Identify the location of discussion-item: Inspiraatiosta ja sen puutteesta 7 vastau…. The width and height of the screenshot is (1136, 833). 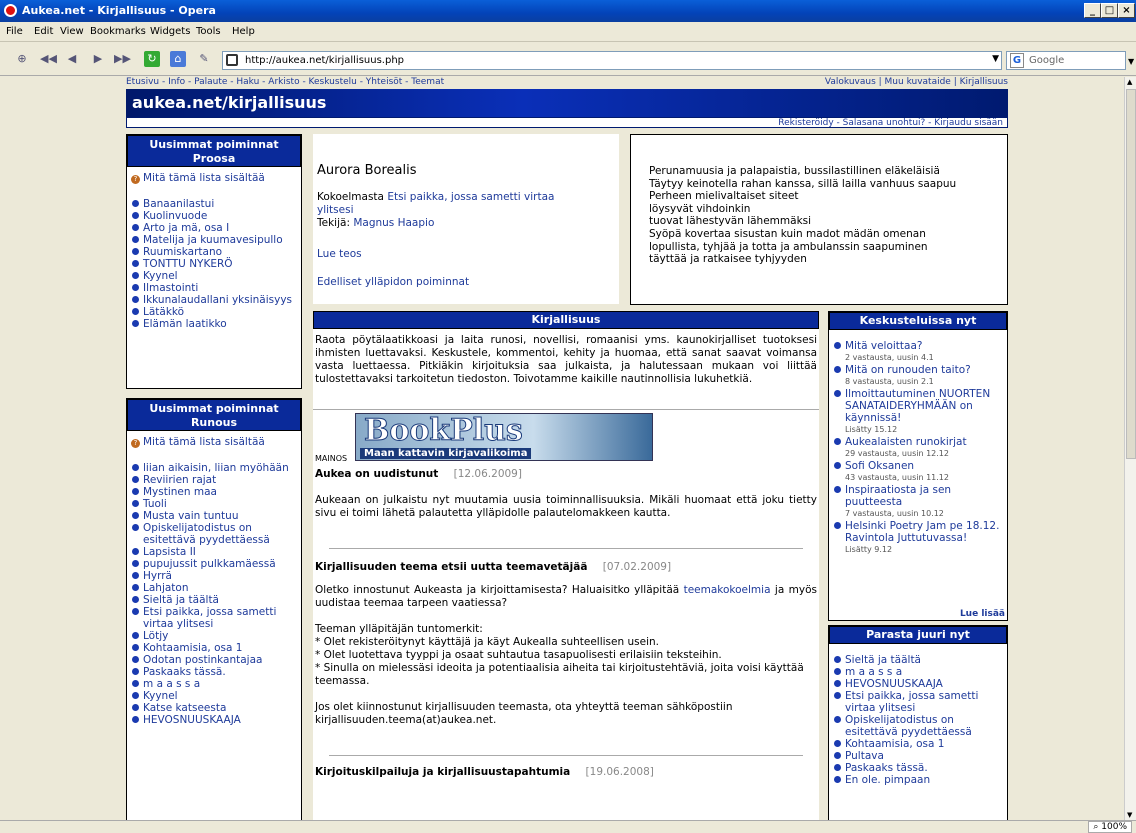
(918, 502).